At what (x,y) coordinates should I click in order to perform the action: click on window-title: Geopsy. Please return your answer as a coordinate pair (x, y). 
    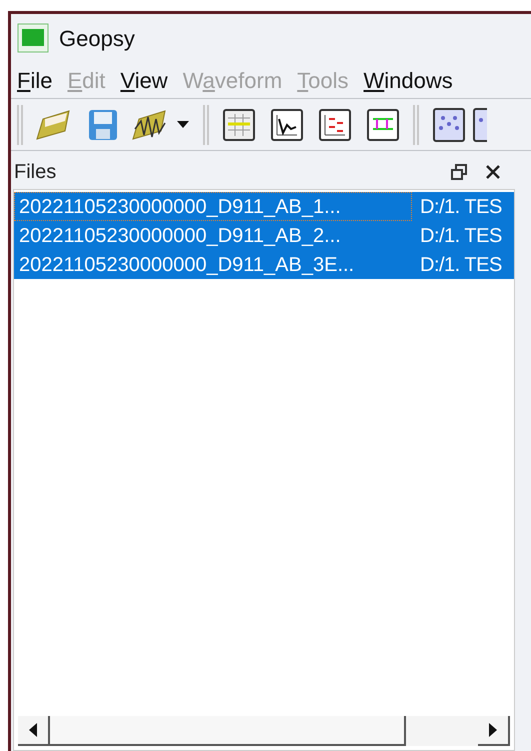
    Looking at the image, I should click on (97, 38).